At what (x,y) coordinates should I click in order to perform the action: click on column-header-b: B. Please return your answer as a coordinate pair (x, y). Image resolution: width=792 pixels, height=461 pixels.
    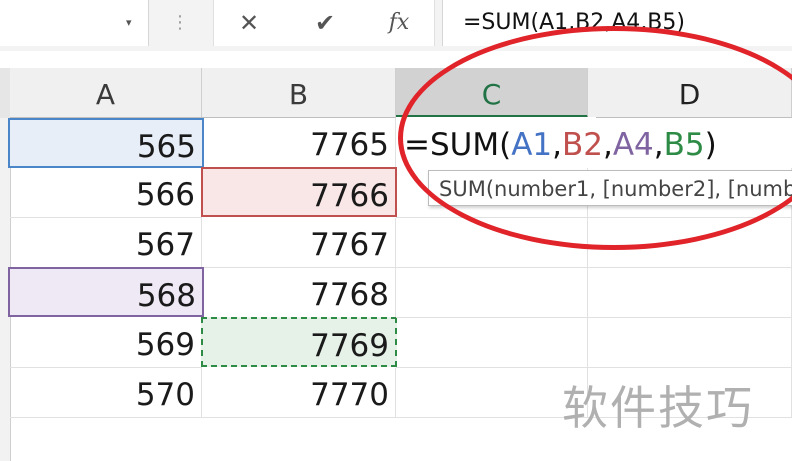
    Looking at the image, I should click on (299, 93).